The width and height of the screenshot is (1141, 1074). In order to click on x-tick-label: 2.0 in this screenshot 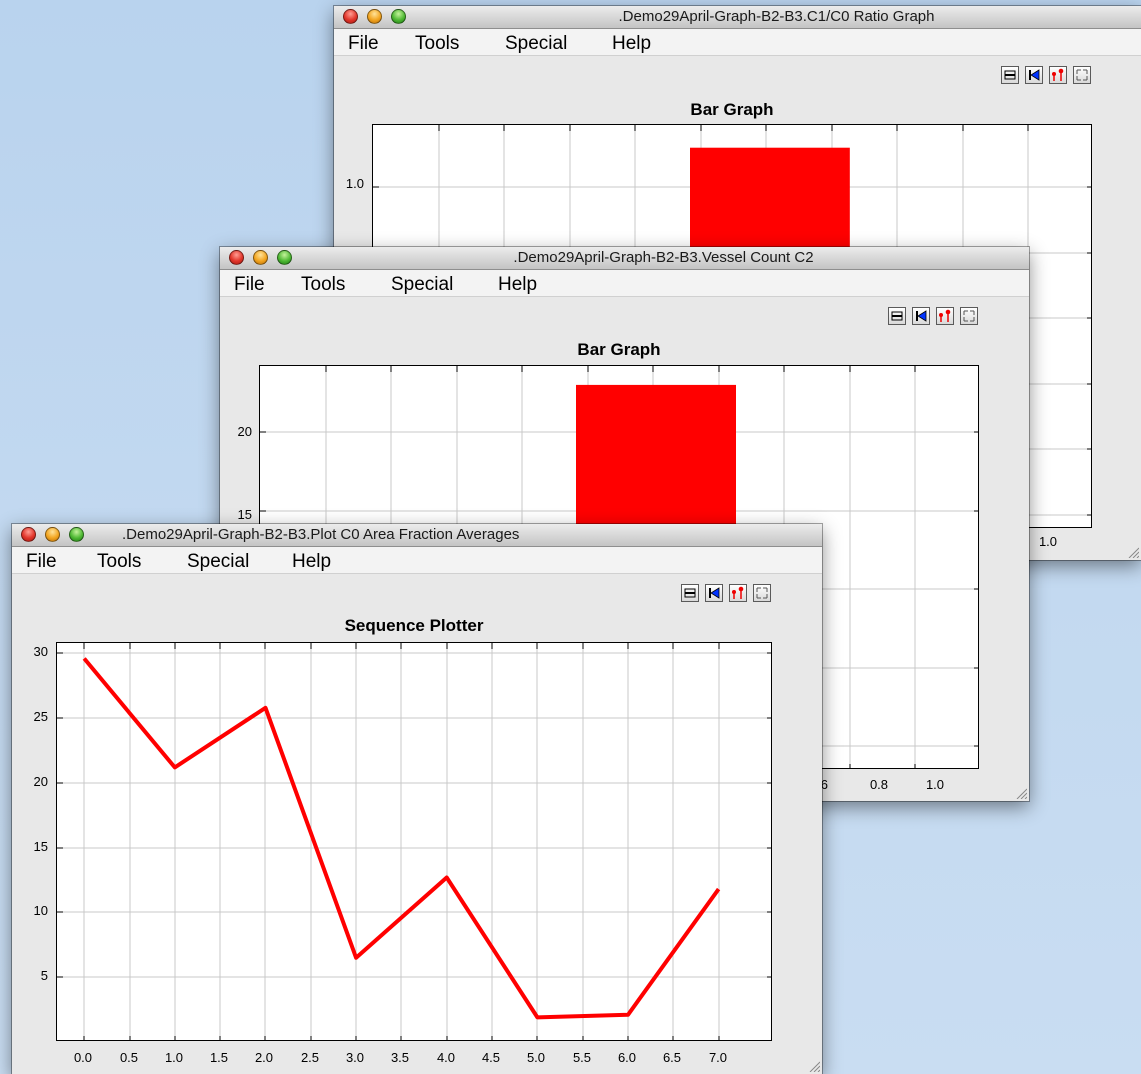, I will do `click(264, 1057)`.